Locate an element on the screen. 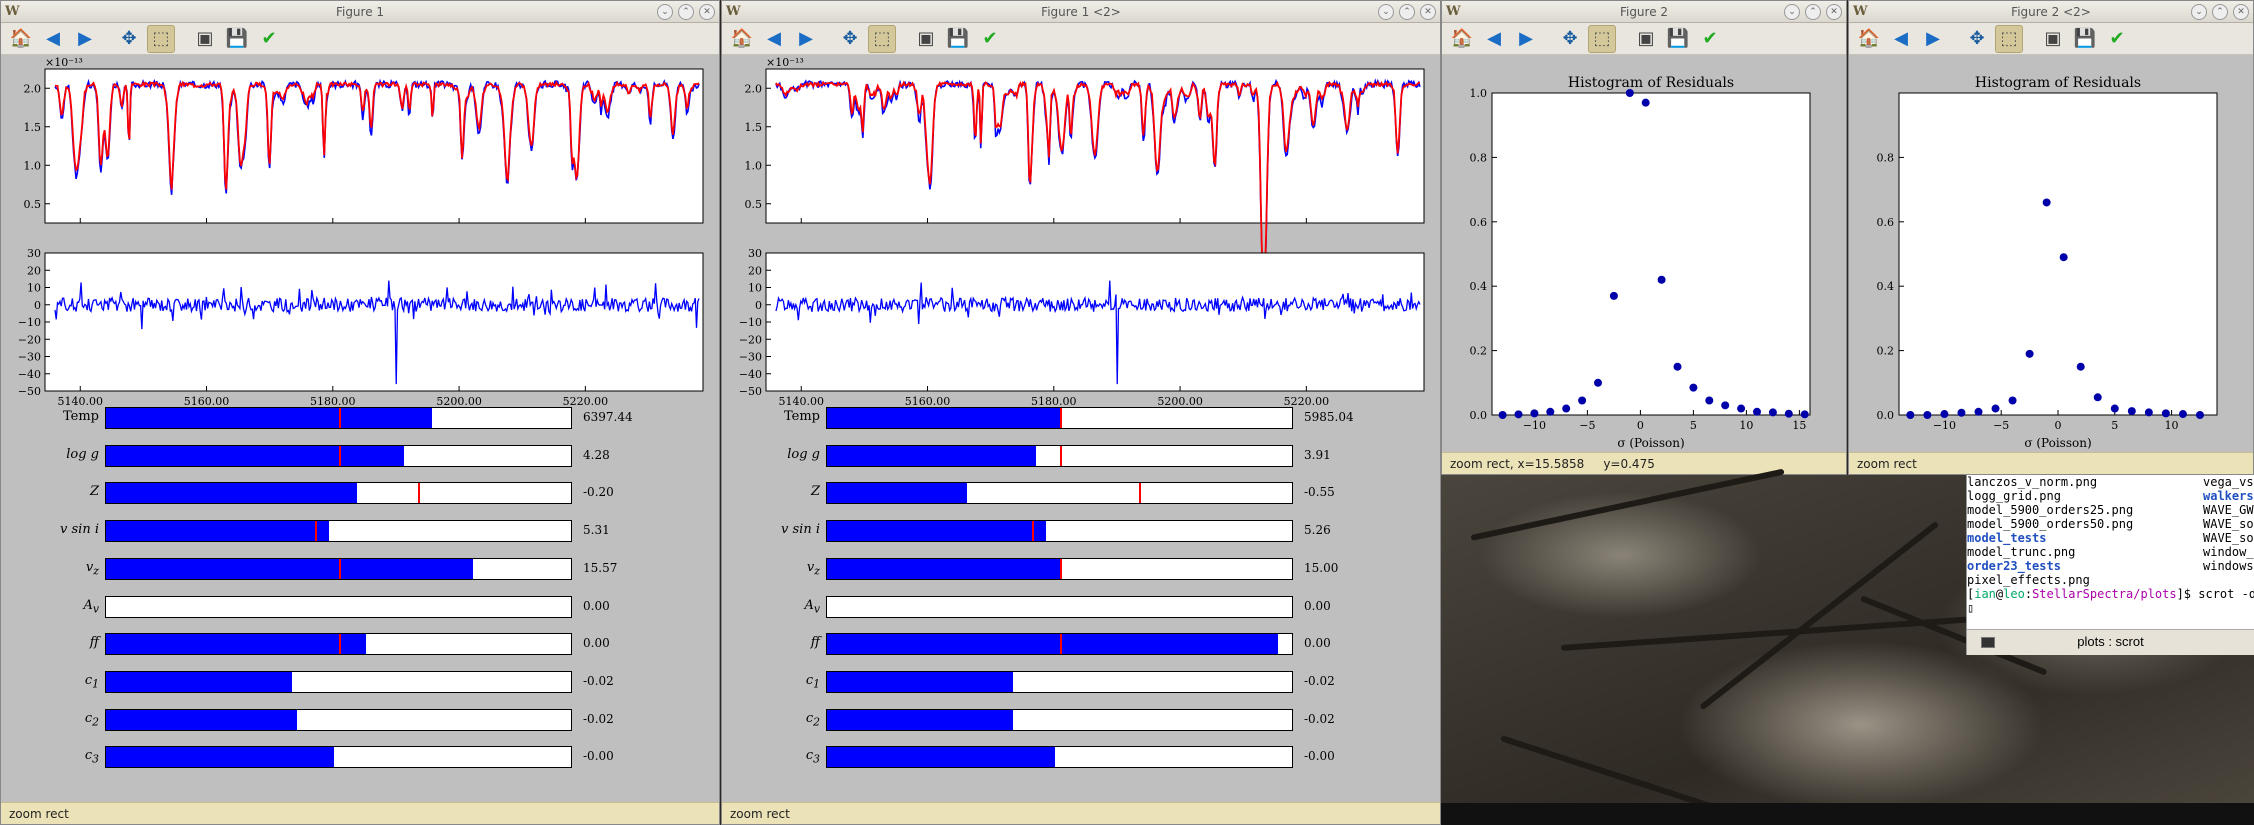 This screenshot has height=825, width=2254. navigation-toolbar: 🏠 ◀ ▶ ✥ ⬚ ▣ 💾 ✔ is located at coordinates (1081, 39).